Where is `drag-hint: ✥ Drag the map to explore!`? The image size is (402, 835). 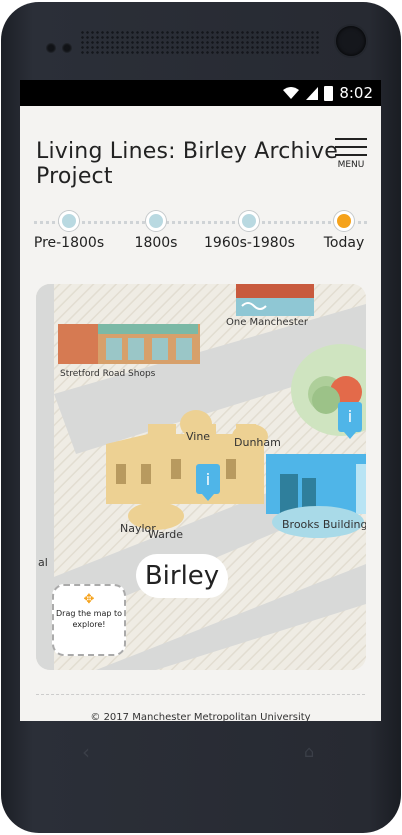 drag-hint: ✥ Drag the map to explore! is located at coordinates (89, 620).